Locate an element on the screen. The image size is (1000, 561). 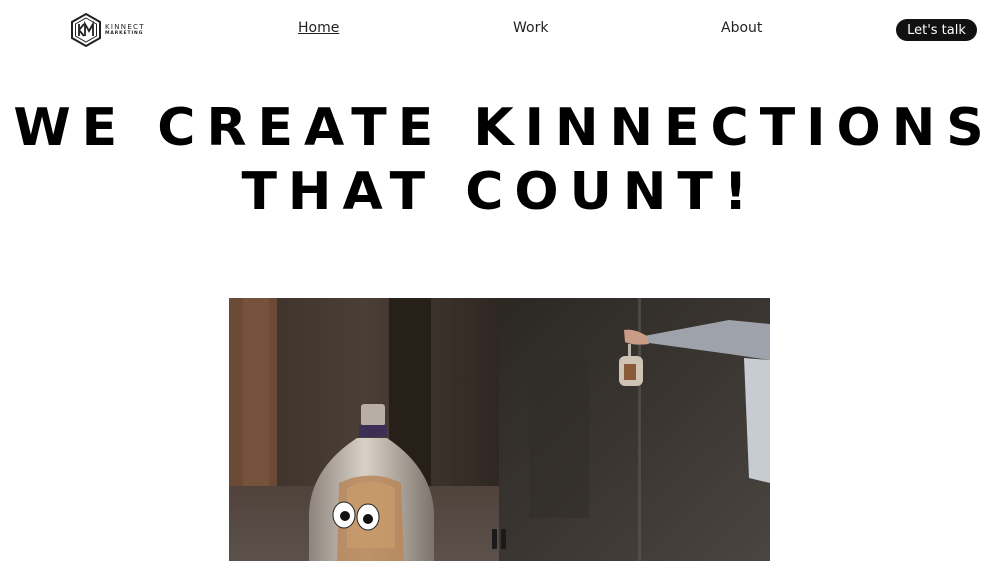
lets-talk-button: Let's talk is located at coordinates (936, 30).